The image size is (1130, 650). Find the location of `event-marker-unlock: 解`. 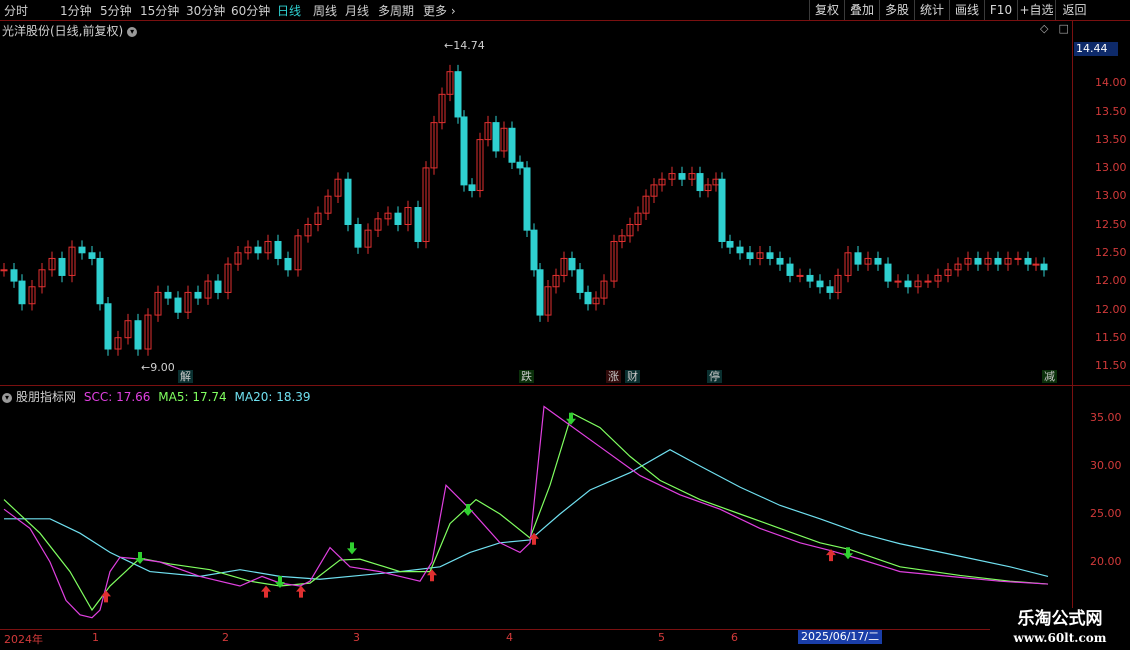

event-marker-unlock: 解 is located at coordinates (185, 376).